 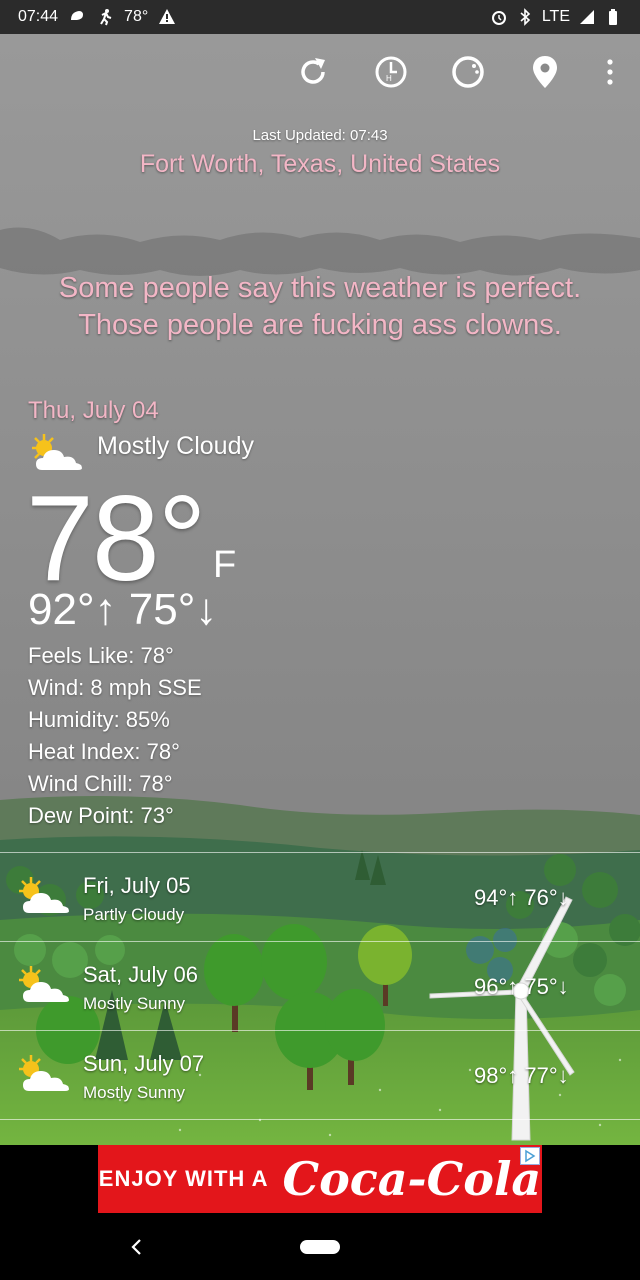 I want to click on forecast-temps: 94°↑ 76°↓, so click(x=521, y=897).